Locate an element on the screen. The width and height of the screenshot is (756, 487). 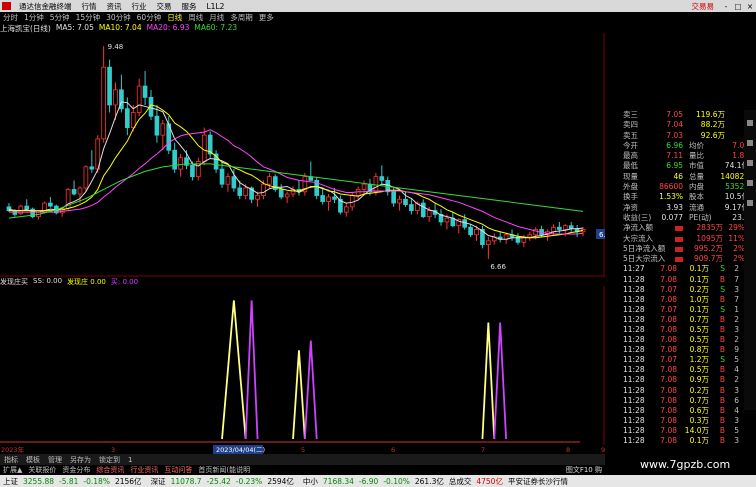
menu-item-quotes: 行情 is located at coordinates (89, 6).